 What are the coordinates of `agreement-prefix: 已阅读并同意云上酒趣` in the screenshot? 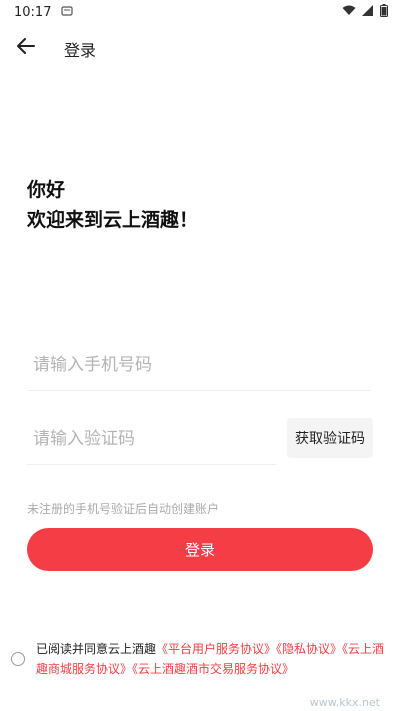 It's located at (96, 649).